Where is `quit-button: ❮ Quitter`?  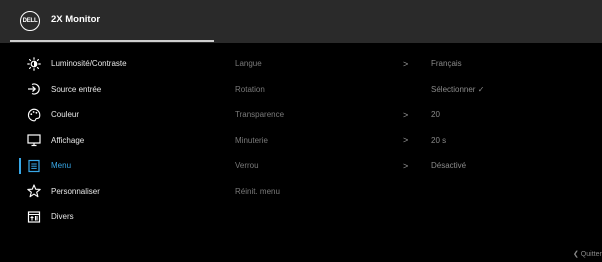
quit-button: ❮ Quitter is located at coordinates (587, 254).